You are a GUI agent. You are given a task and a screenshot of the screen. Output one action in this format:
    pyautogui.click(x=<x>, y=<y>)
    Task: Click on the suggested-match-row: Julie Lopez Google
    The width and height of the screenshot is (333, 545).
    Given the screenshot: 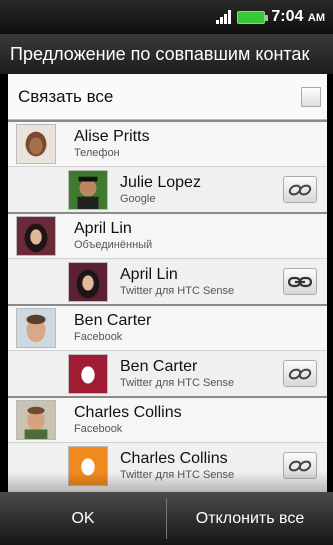 What is the action you would take?
    pyautogui.click(x=167, y=189)
    